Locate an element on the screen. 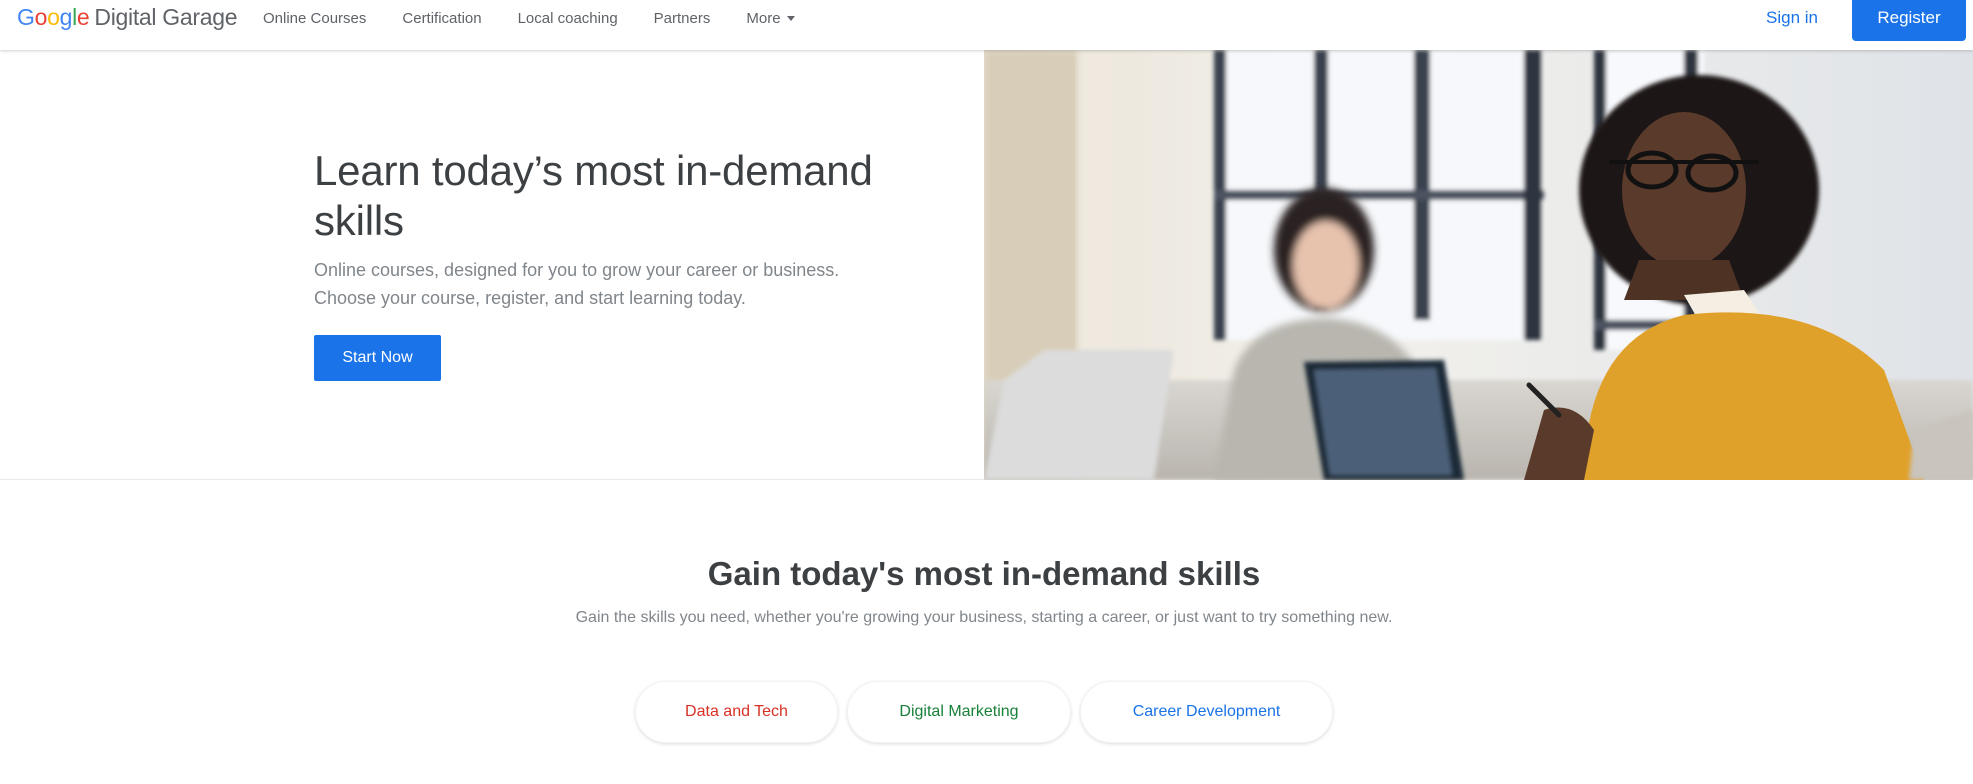 The width and height of the screenshot is (1973, 784). logo-letter: e is located at coordinates (83, 17).